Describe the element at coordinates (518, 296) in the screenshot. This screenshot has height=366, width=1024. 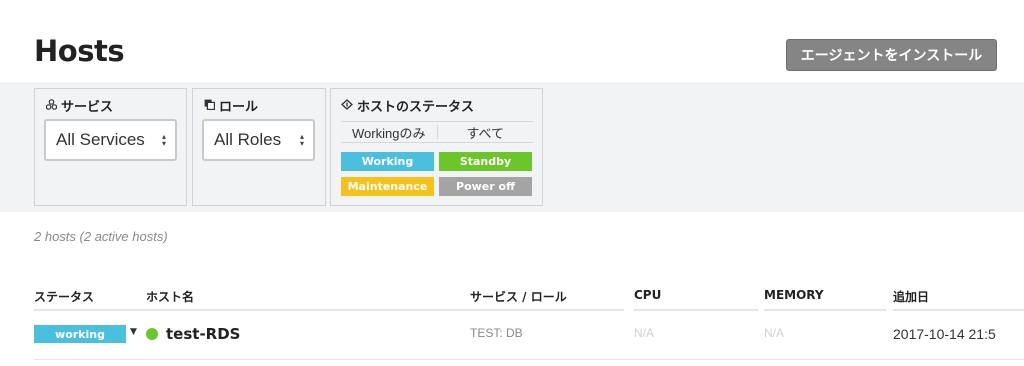
I see `column-header-service-role: サービス / ロール` at that location.